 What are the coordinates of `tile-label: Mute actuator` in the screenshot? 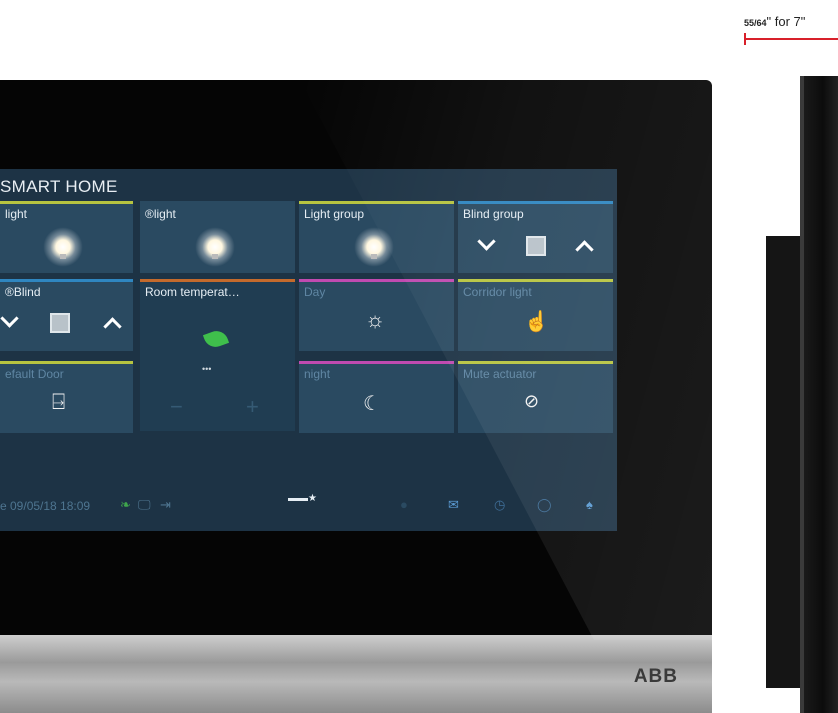 It's located at (500, 374).